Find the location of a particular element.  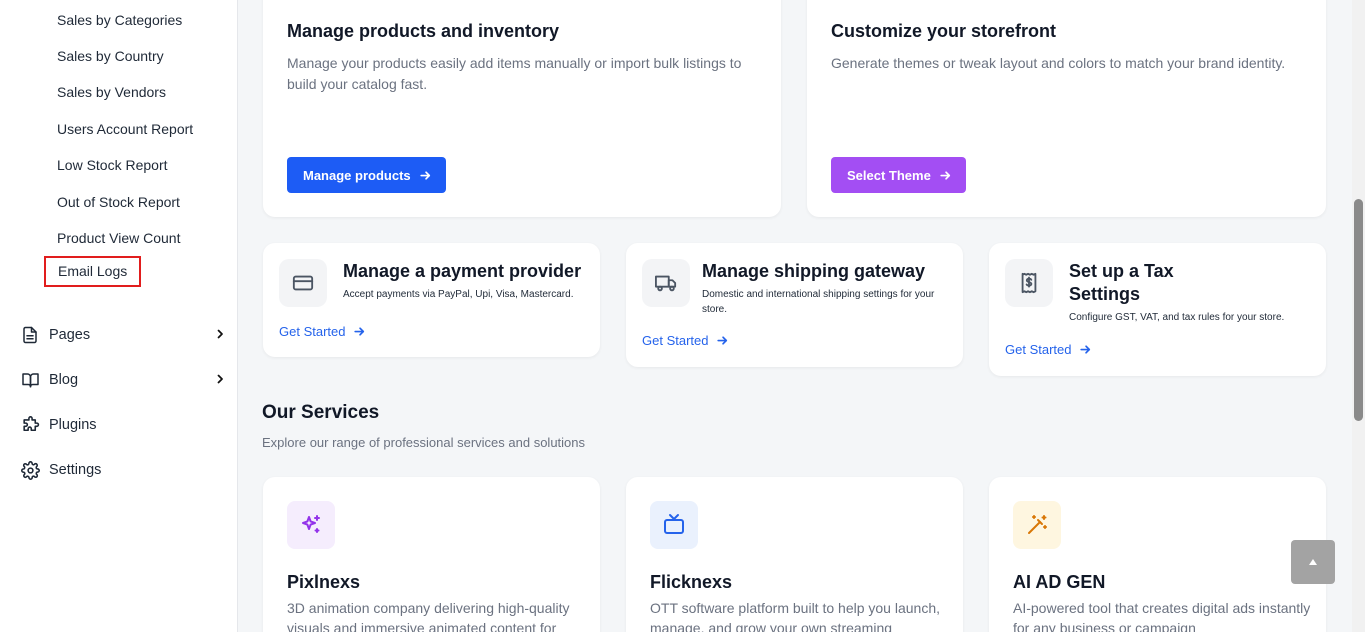

sidebar-item-label: Pages is located at coordinates (70, 335).